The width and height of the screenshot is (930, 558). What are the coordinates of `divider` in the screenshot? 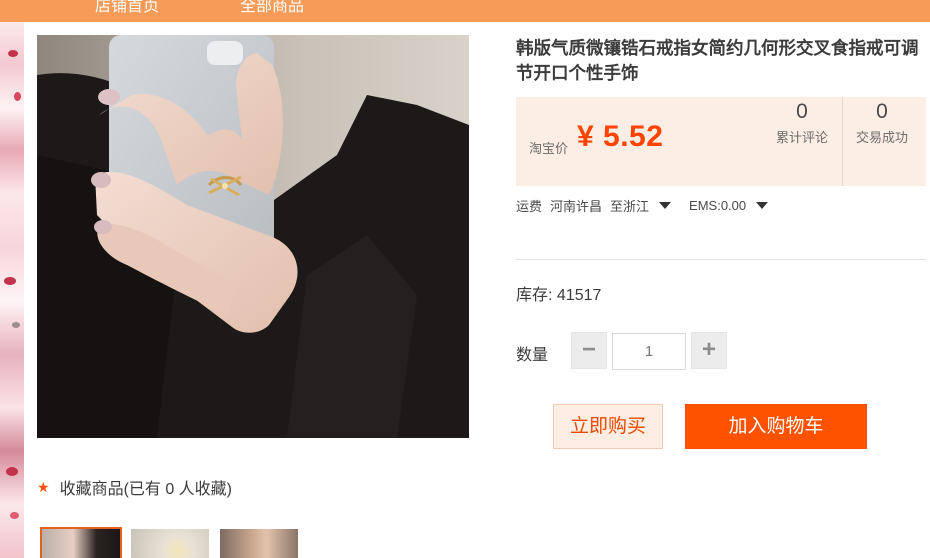 It's located at (721, 259).